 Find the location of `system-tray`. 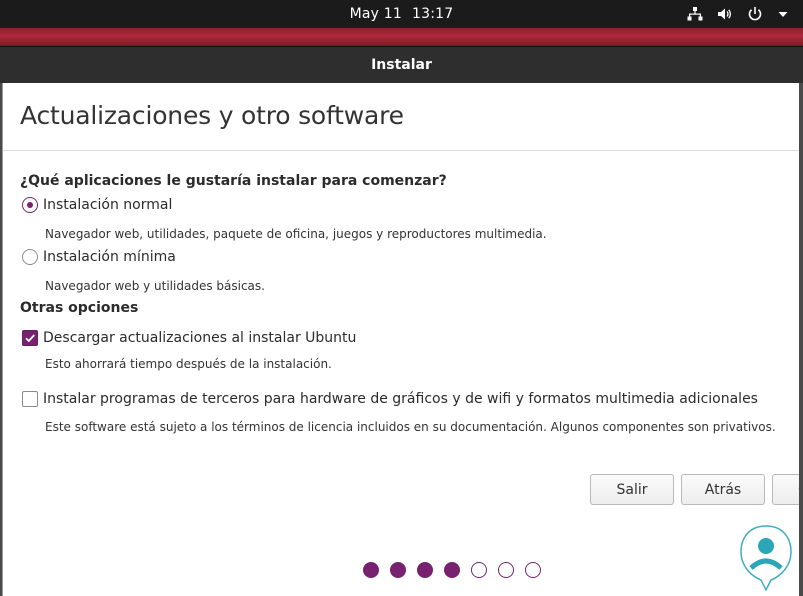

system-tray is located at coordinates (738, 14).